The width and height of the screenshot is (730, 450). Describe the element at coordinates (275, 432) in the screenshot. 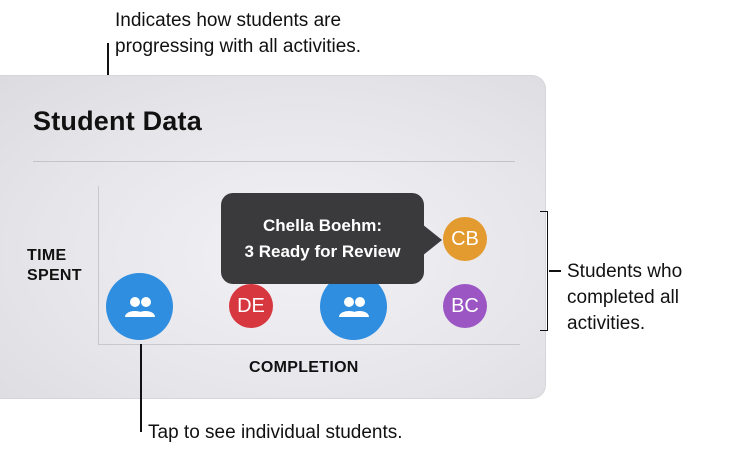

I see `callout-bottom: Tap to see individual students.` at that location.